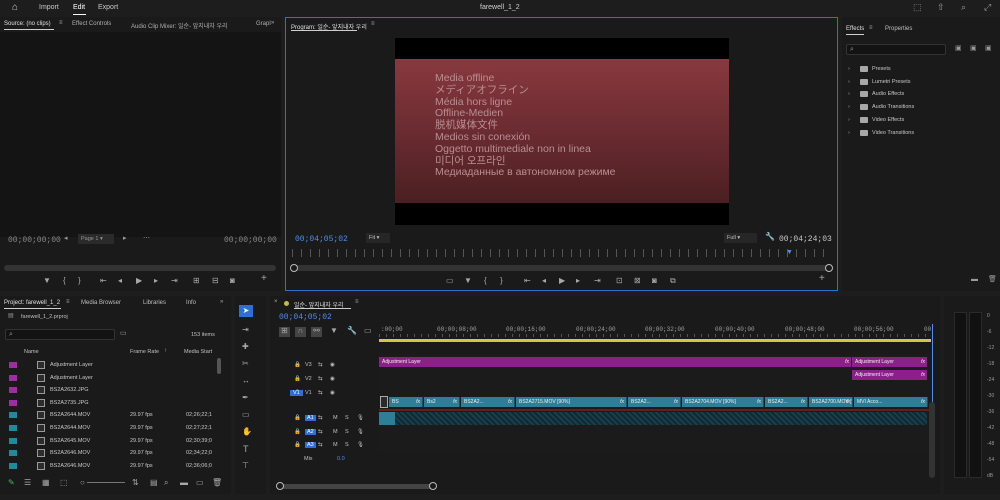 The width and height of the screenshot is (1000, 500). I want to click on project-list-item: BS2A2646.MOV 29.97 fps 02;34;22;0, so click(114, 453).